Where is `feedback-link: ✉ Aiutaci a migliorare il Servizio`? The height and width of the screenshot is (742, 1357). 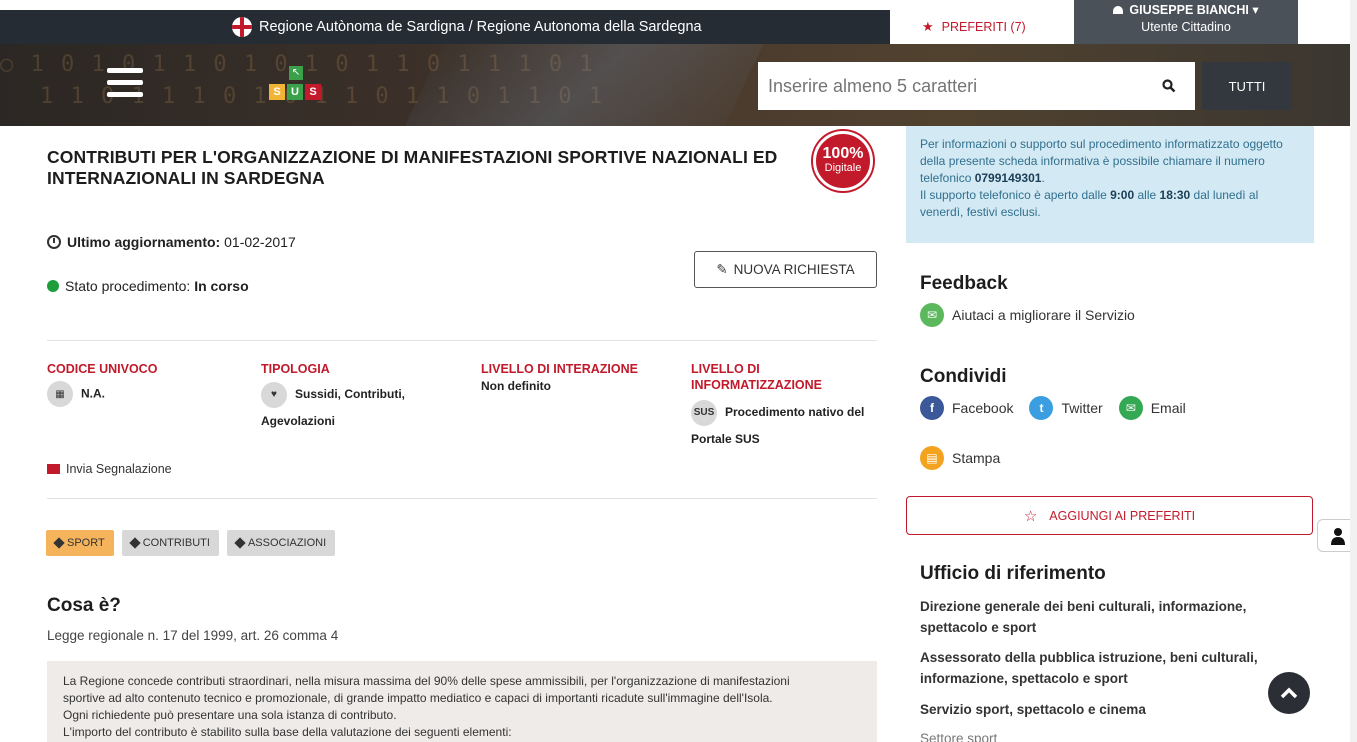
feedback-link: ✉ Aiutaci a migliorare il Servizio is located at coordinates (1027, 315).